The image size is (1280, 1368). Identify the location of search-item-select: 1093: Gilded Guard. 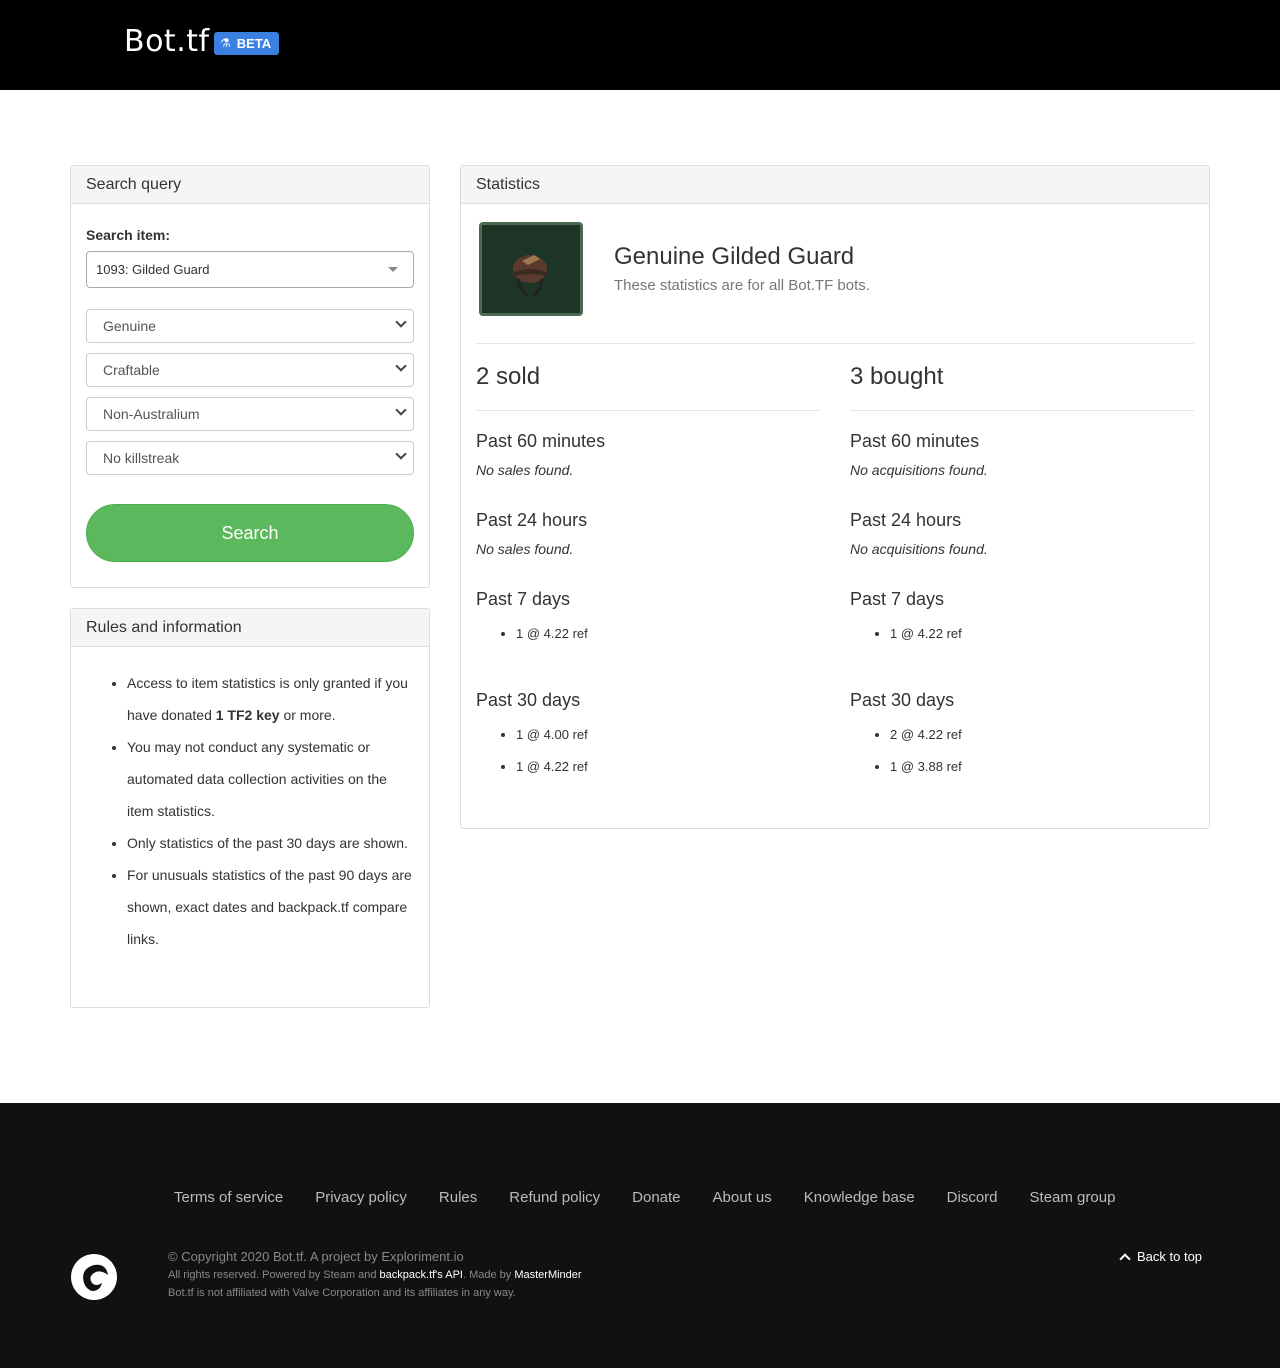
(250, 269).